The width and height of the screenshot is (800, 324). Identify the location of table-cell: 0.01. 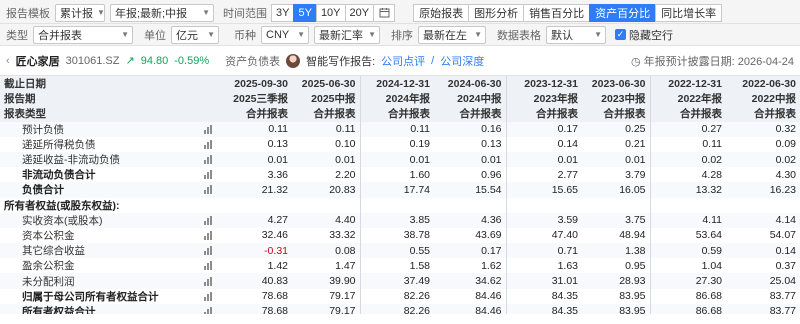
(616, 159).